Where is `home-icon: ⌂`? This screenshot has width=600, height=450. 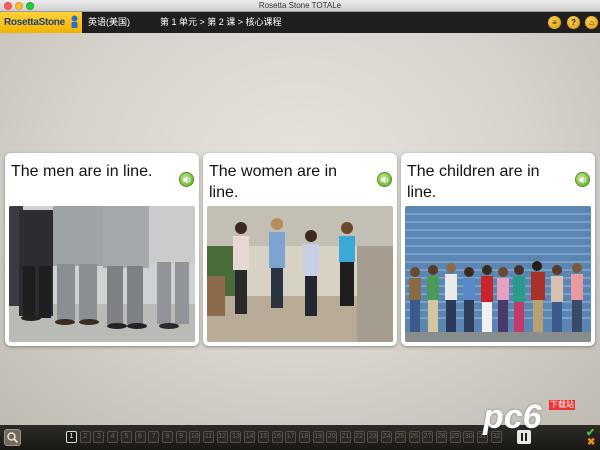 home-icon: ⌂ is located at coordinates (591, 22).